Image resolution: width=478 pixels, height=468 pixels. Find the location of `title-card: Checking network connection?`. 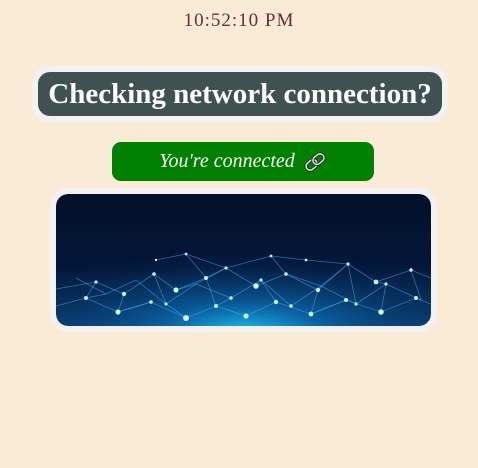

title-card: Checking network connection? is located at coordinates (240, 94).